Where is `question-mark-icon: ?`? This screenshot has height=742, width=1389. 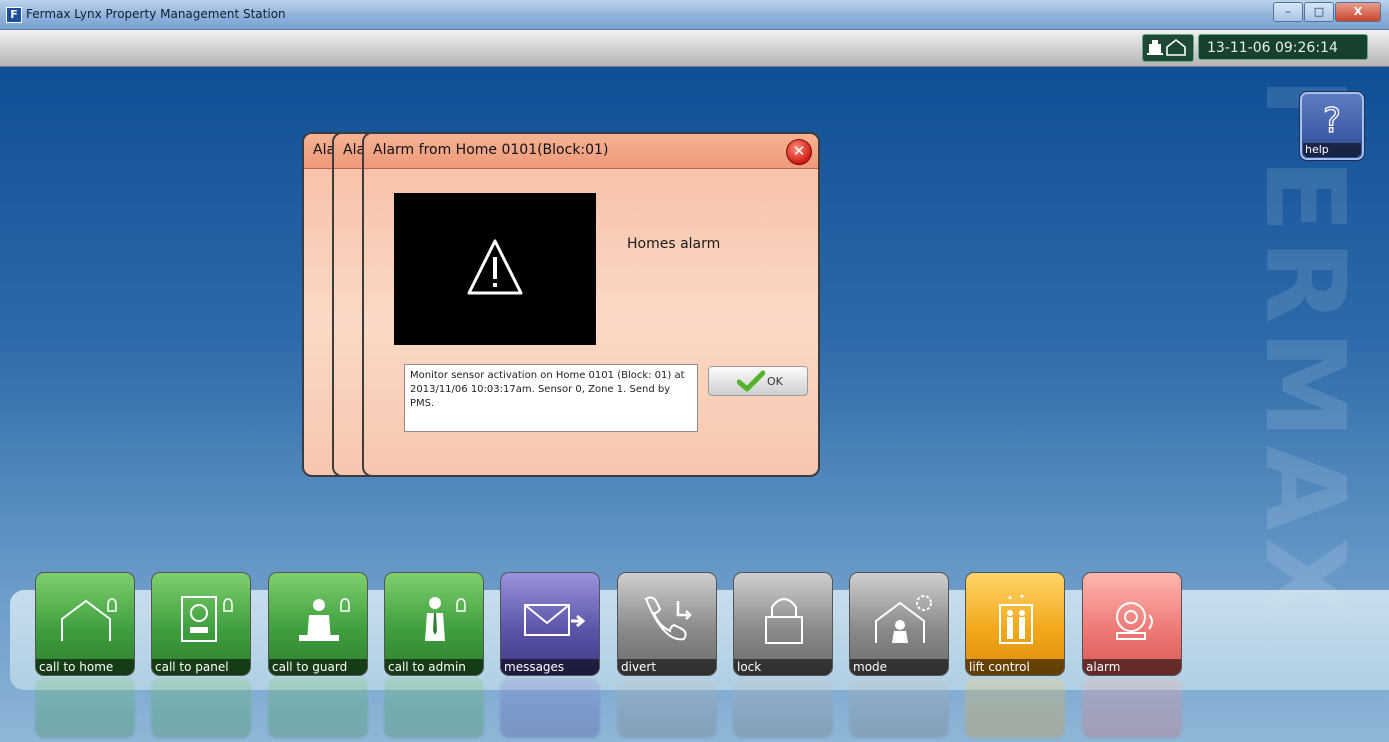
question-mark-icon: ? is located at coordinates (1331, 120).